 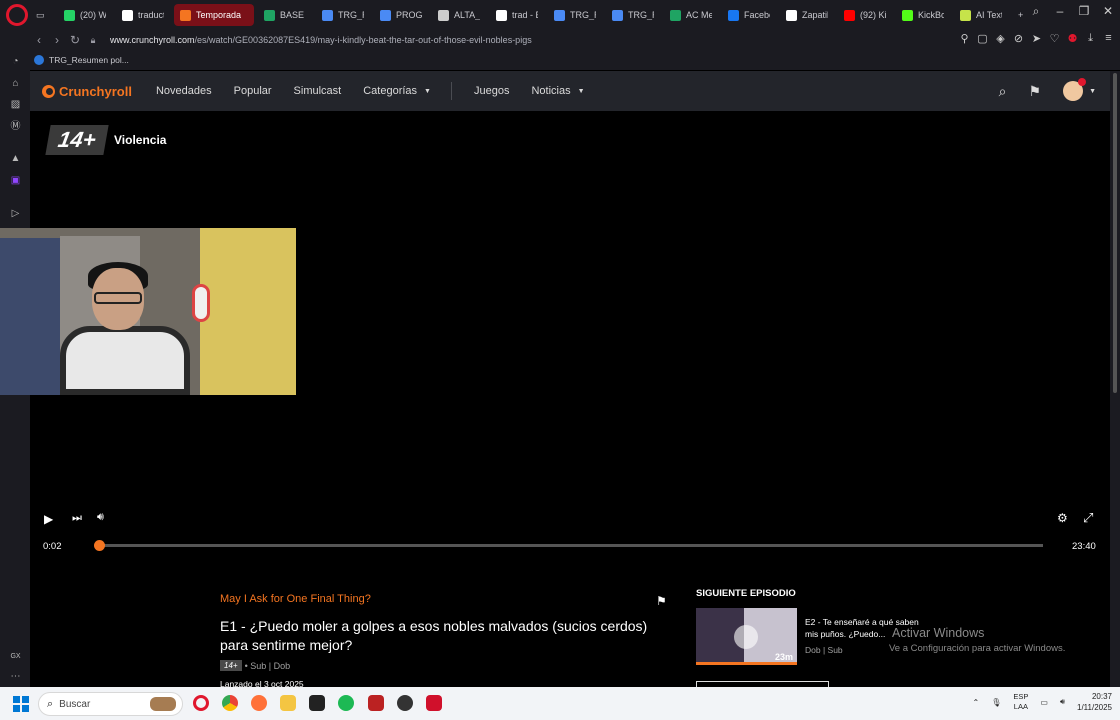 I want to click on crypto-wallet-icon: ⌂, so click(x=15, y=83).